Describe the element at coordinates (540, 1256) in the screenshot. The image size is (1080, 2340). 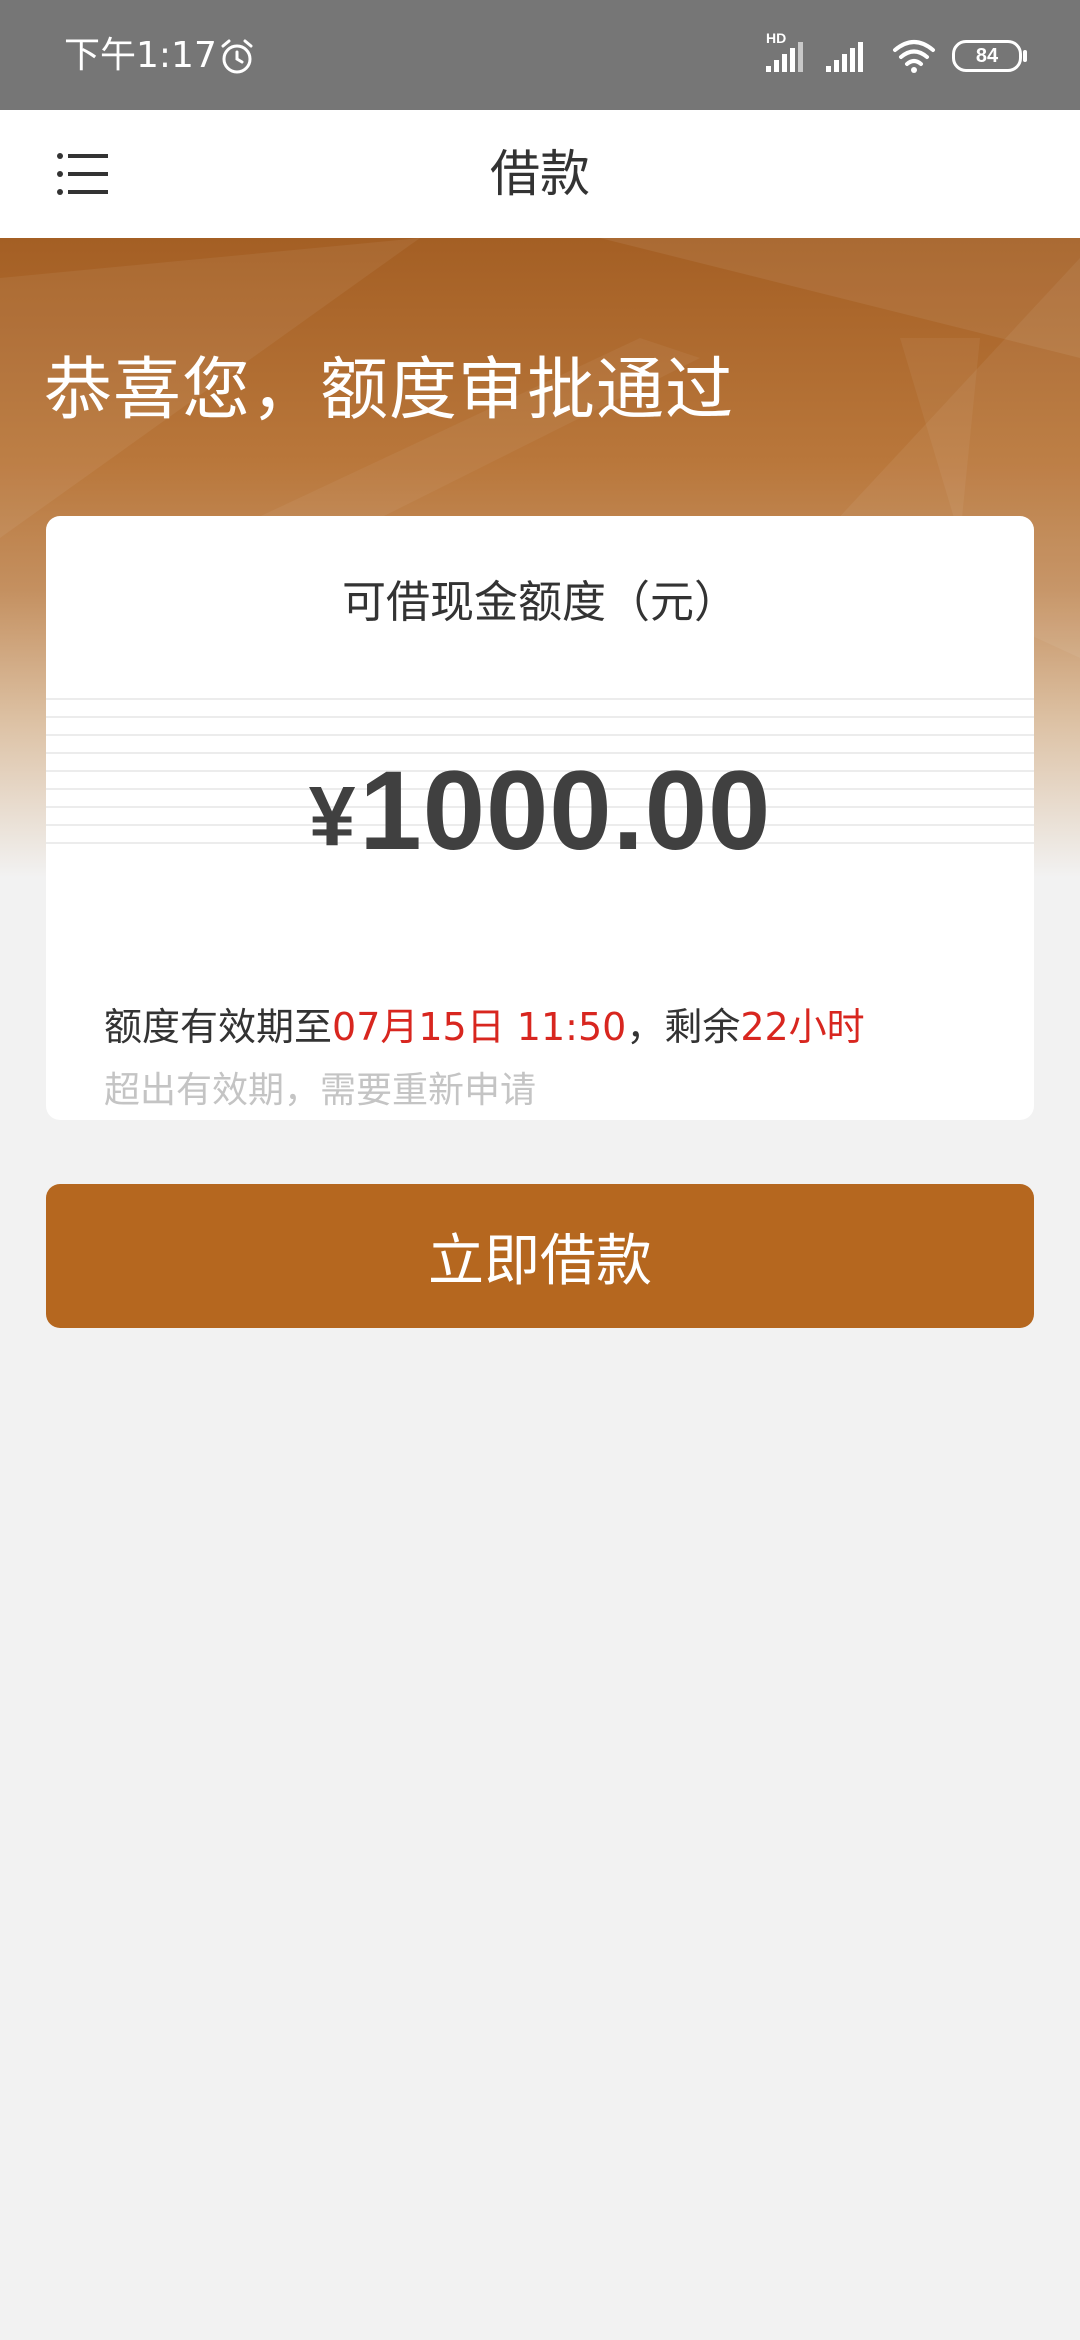
I see `borrow-now-button: 立即借款` at that location.